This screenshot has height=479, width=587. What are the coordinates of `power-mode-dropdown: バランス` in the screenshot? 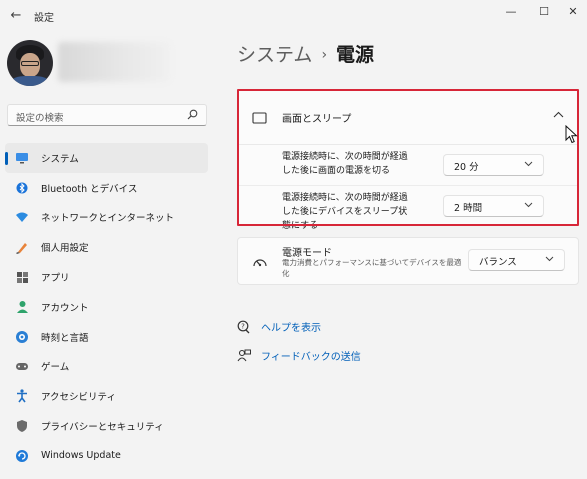 It's located at (516, 260).